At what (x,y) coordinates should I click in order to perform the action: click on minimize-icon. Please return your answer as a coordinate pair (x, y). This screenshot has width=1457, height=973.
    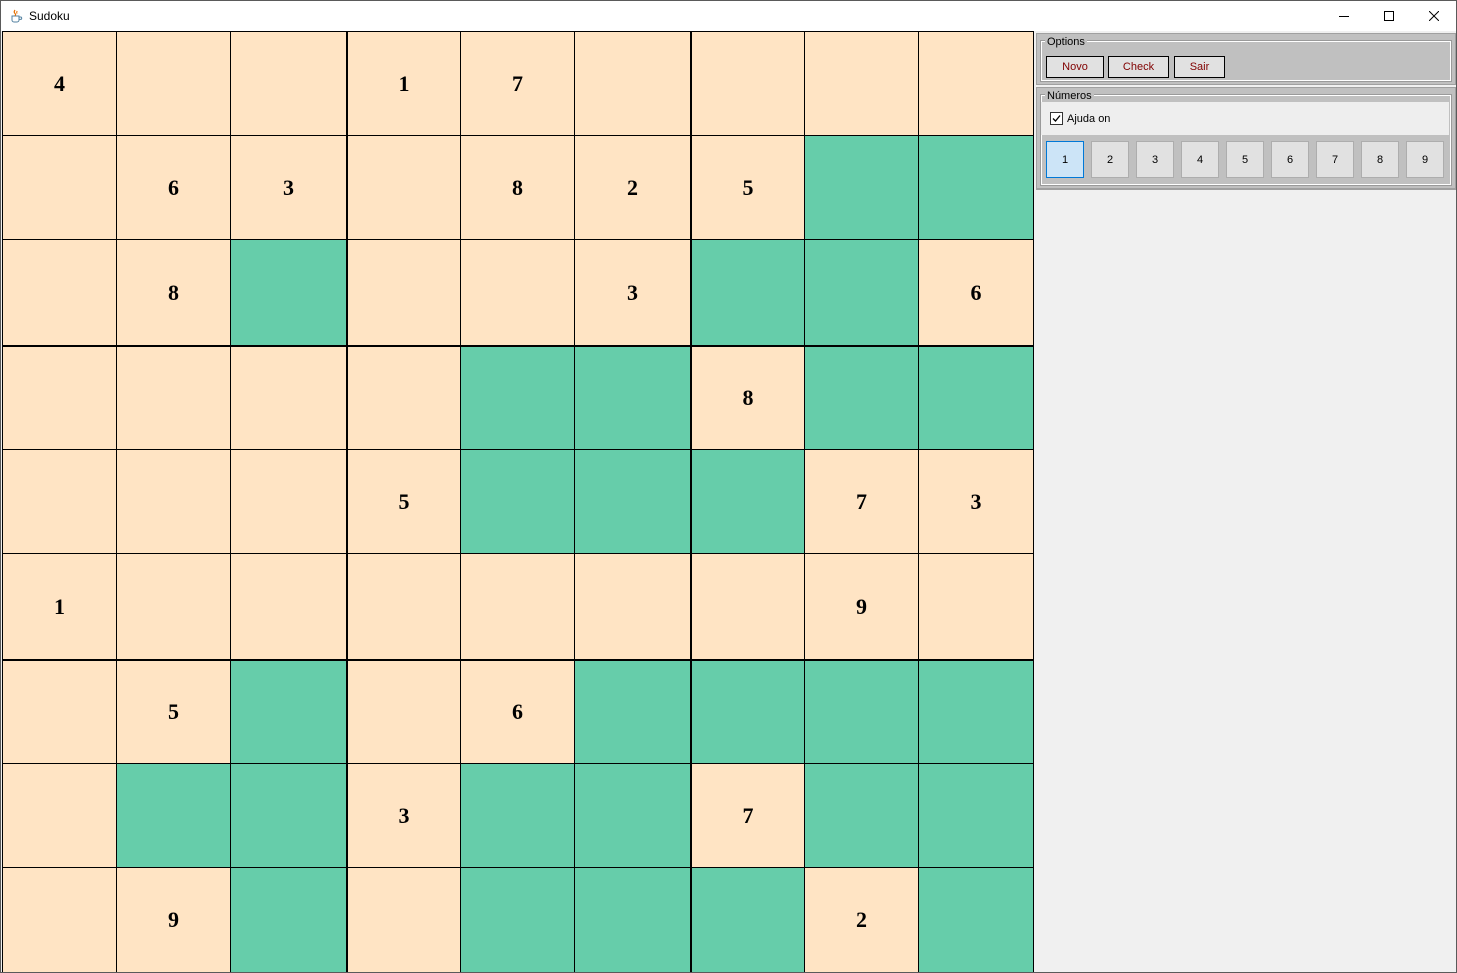
    Looking at the image, I should click on (1343, 16).